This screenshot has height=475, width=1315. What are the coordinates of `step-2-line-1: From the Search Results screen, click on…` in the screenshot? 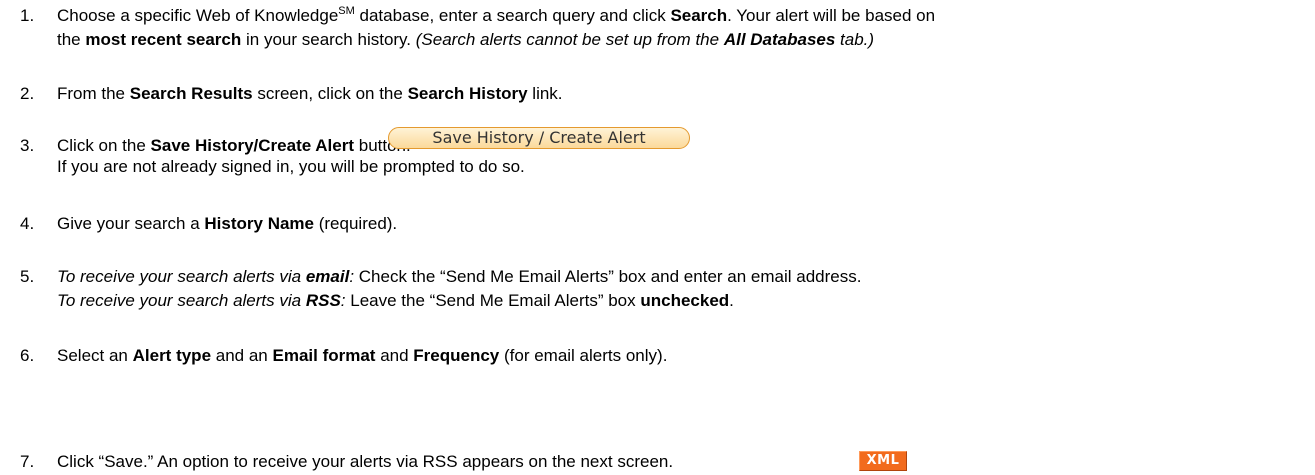 It's located at (310, 93).